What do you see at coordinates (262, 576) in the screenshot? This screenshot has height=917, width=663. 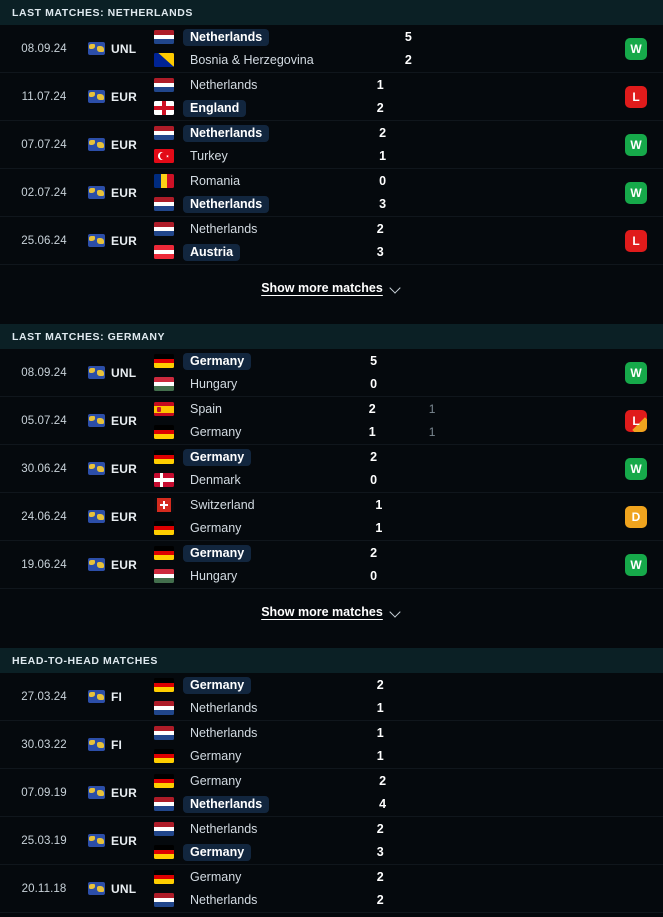 I see `team-line-away: Hungary` at bounding box center [262, 576].